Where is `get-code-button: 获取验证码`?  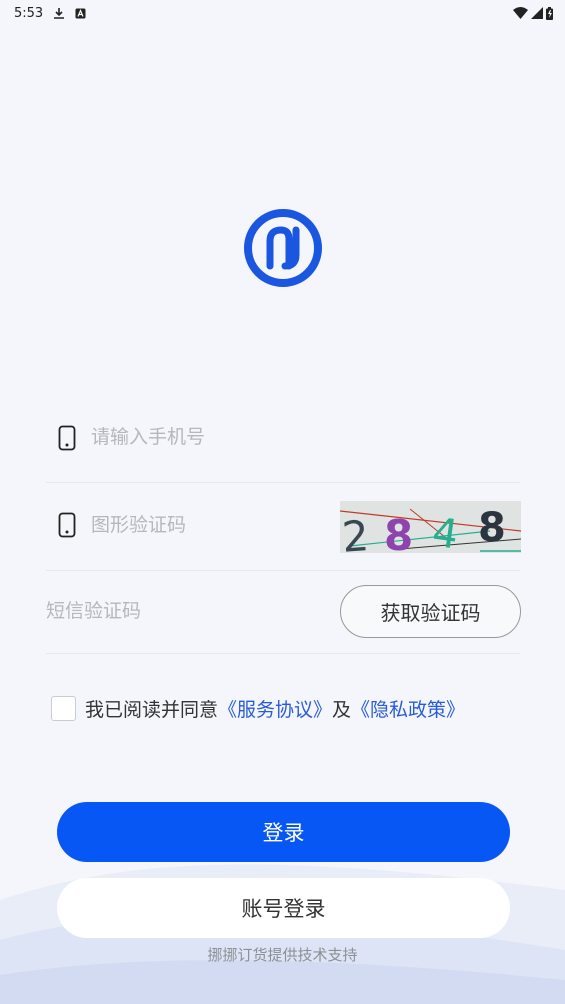
get-code-button: 获取验证码 is located at coordinates (430, 611).